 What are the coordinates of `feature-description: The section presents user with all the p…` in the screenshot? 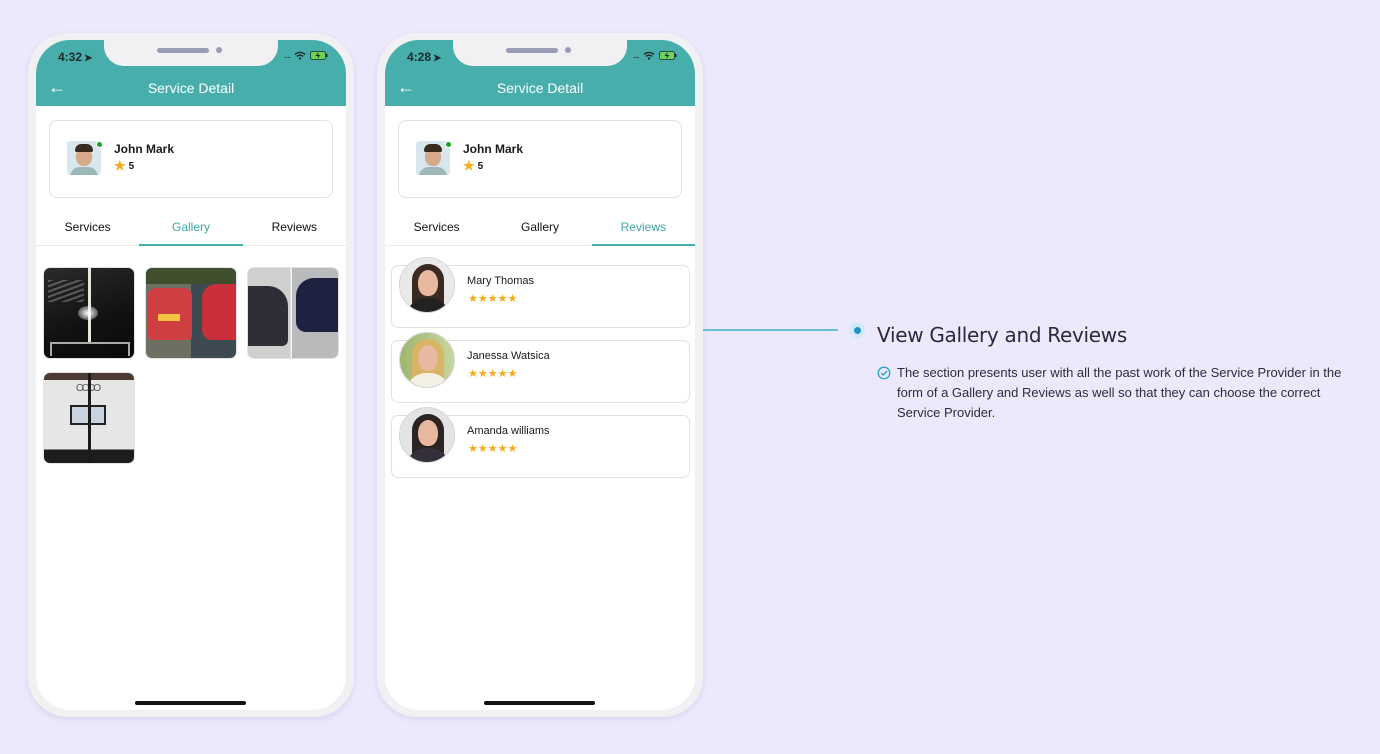 It's located at (1119, 392).